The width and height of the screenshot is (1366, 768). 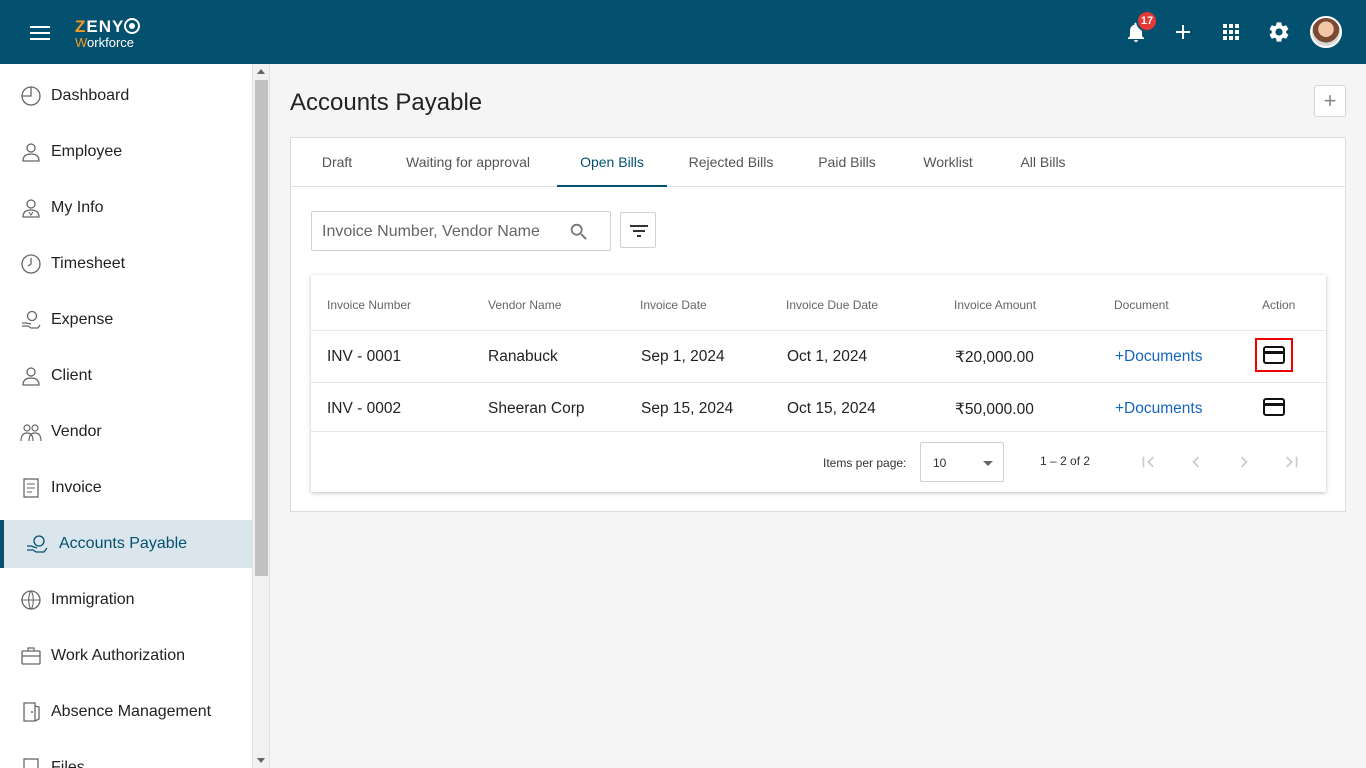 What do you see at coordinates (364, 408) in the screenshot?
I see `invoice-number-cell: INV - 0002` at bounding box center [364, 408].